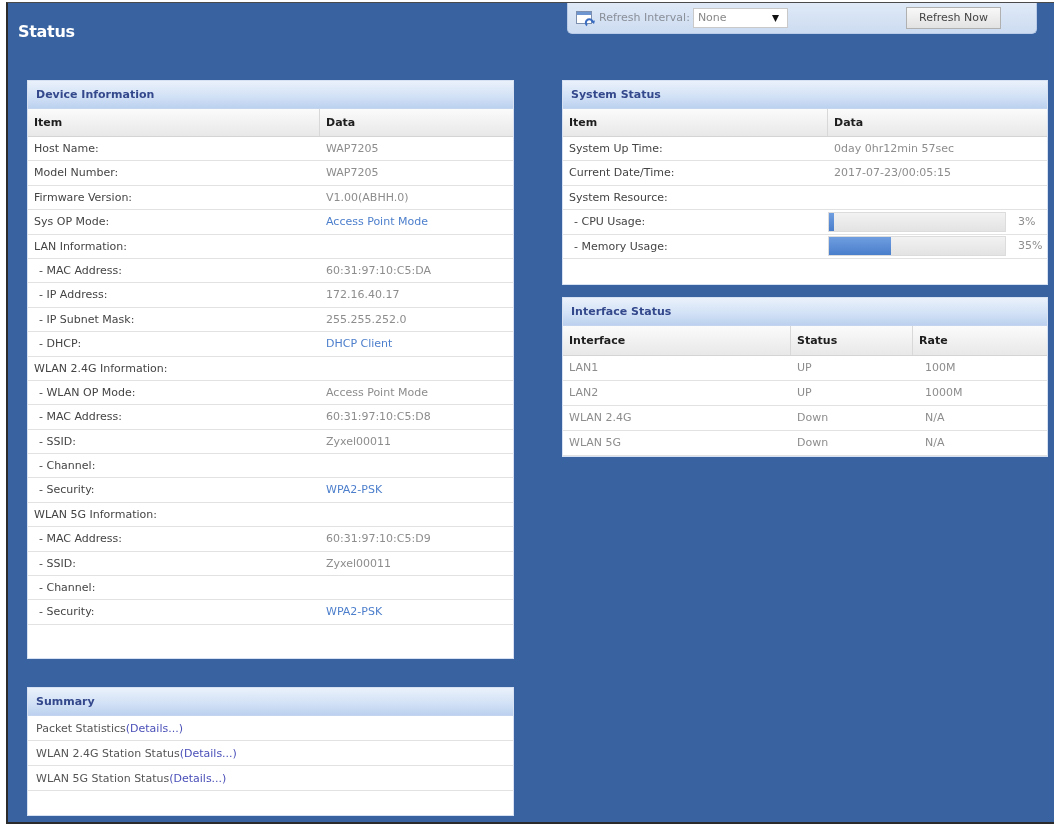 The height and width of the screenshot is (828, 1062). I want to click on summary-item: WLAN 2.4G Station Status(Details...), so click(270, 753).